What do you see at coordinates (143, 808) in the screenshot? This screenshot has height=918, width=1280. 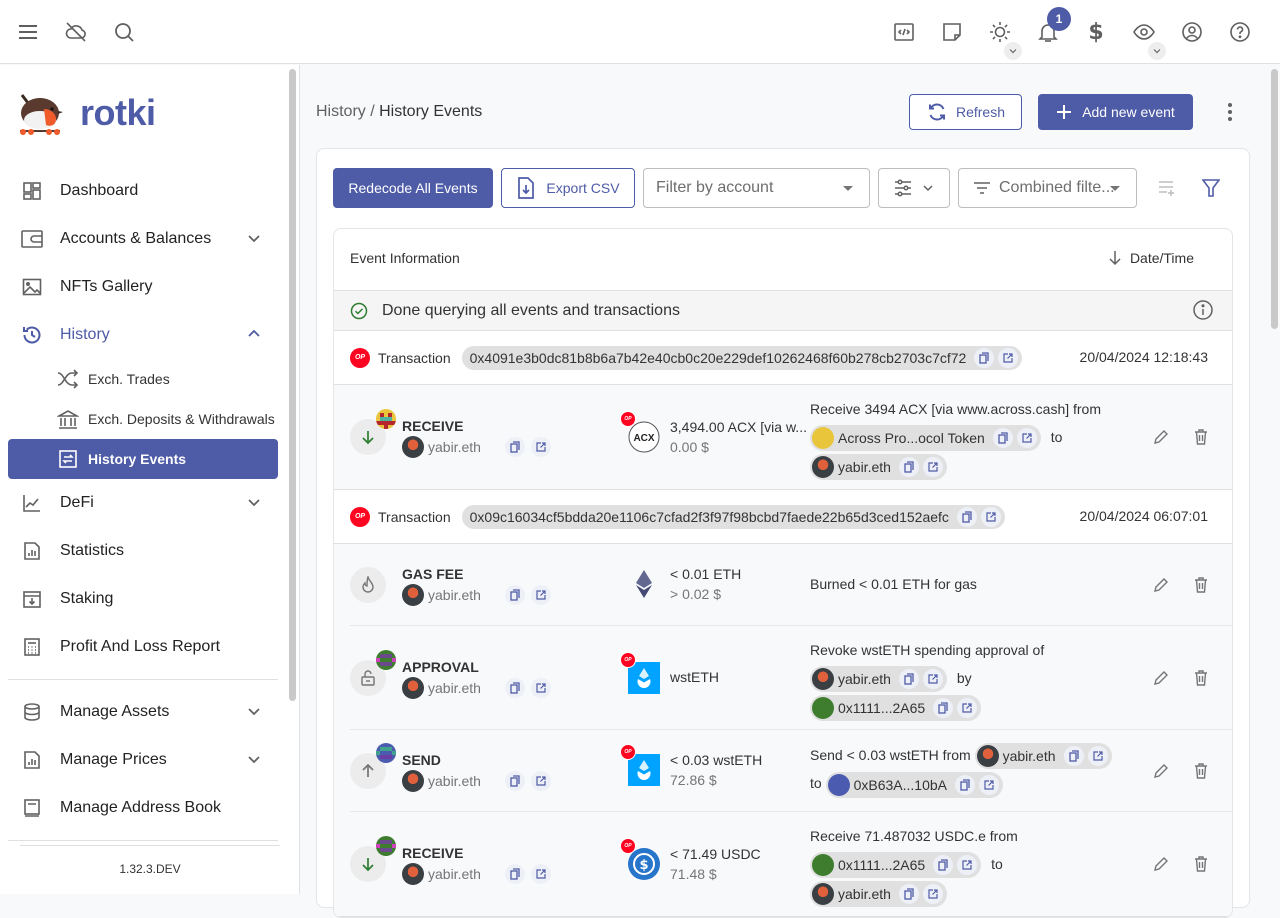 I see `sidebar-item-manage-address-book: Manage Address Book` at bounding box center [143, 808].